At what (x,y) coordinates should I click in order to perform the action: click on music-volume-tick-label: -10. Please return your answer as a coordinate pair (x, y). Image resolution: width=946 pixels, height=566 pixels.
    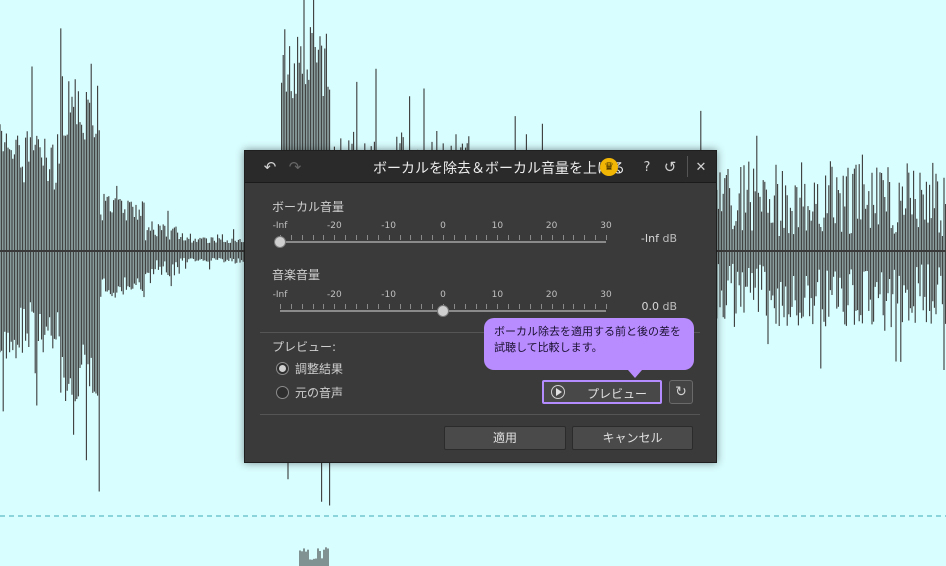
    Looking at the image, I should click on (389, 295).